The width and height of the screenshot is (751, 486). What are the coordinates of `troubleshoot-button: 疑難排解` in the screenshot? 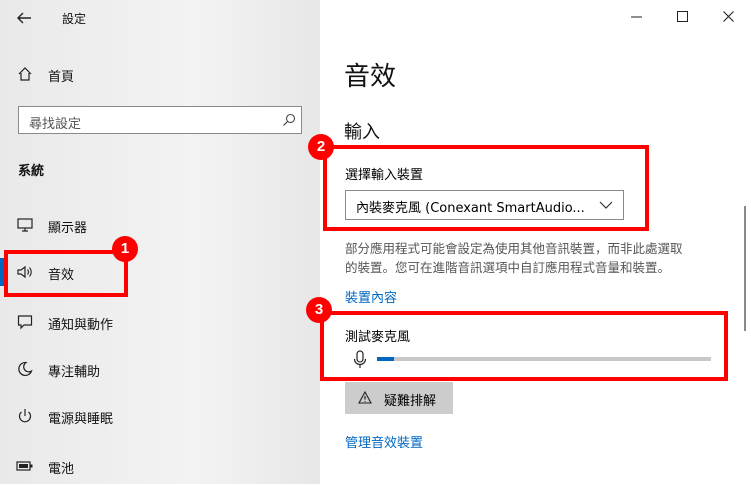 It's located at (399, 398).